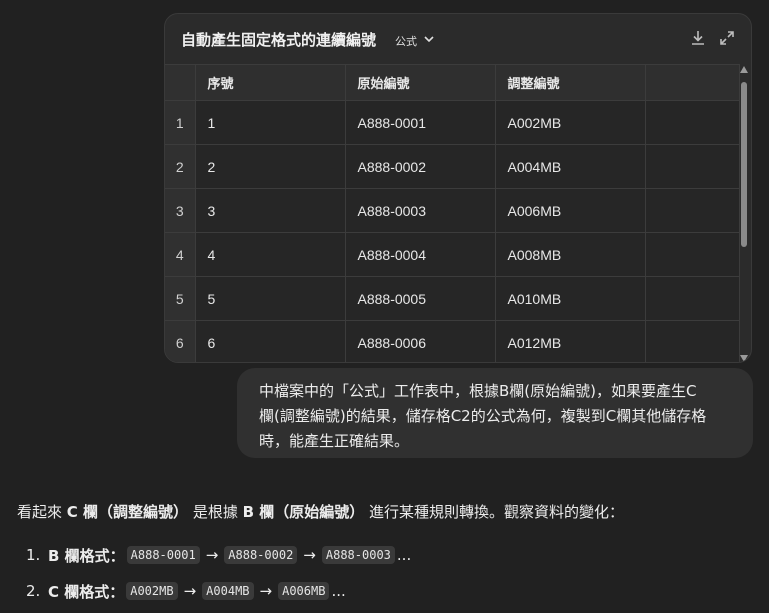  I want to click on table-cell: A002MB, so click(570, 122).